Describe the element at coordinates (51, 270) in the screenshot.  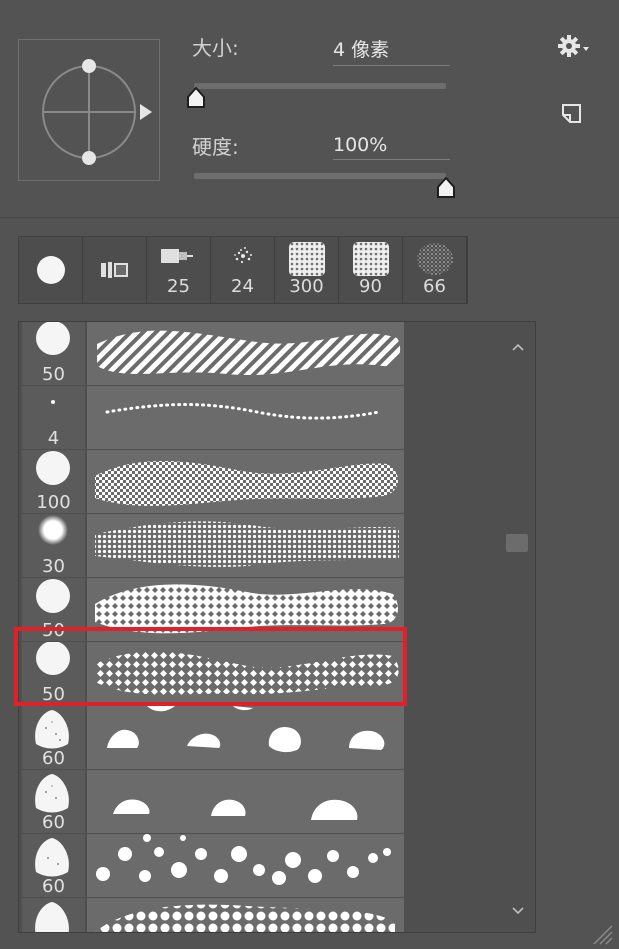
I see `preset-round-brush` at that location.